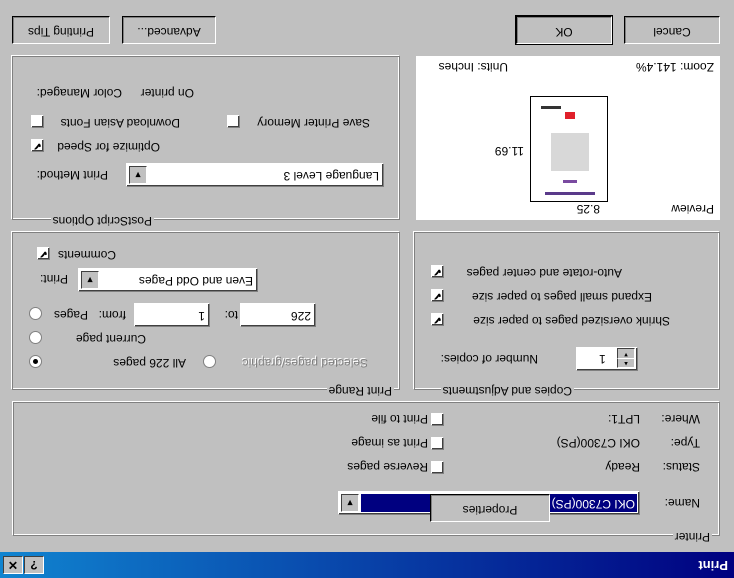  Describe the element at coordinates (672, 30) in the screenshot. I see `cancel-button: Cancel` at that location.